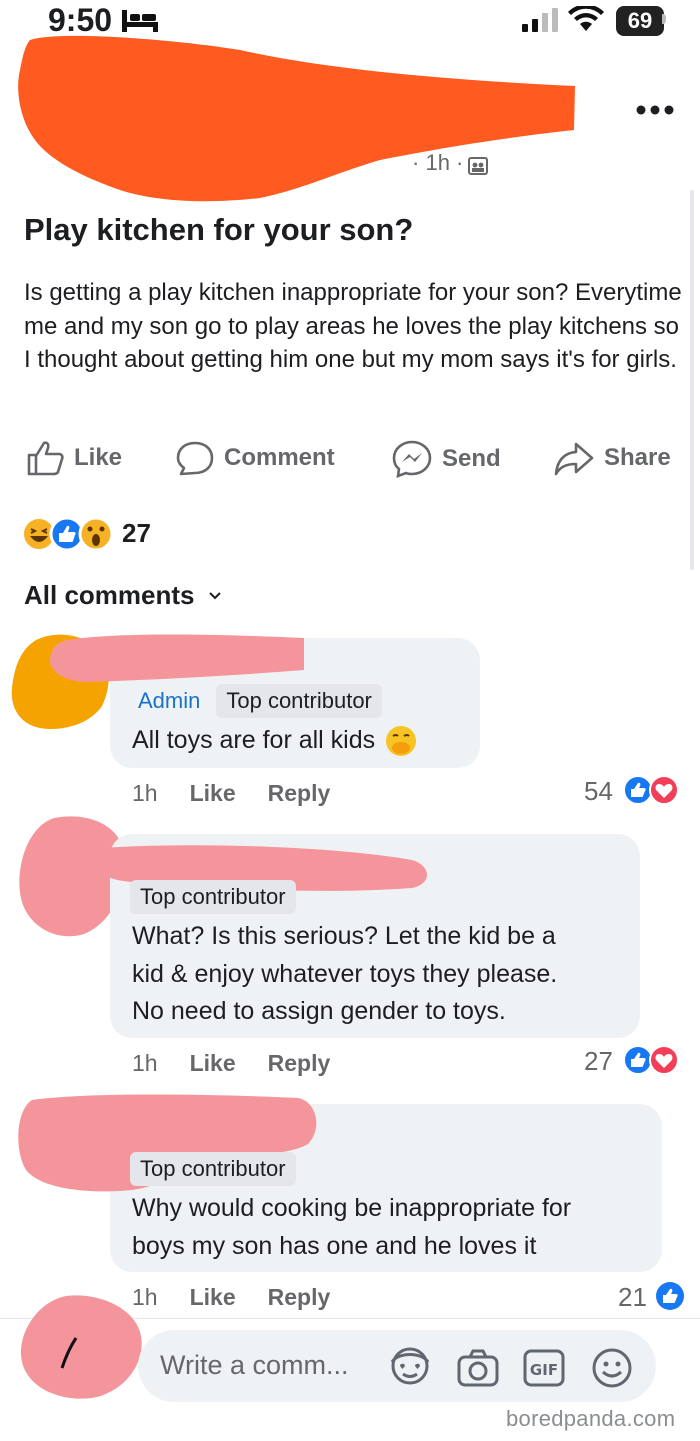 The image size is (700, 1441). Describe the element at coordinates (401, 740) in the screenshot. I see `hand-over-mouth-emoji-icon` at that location.